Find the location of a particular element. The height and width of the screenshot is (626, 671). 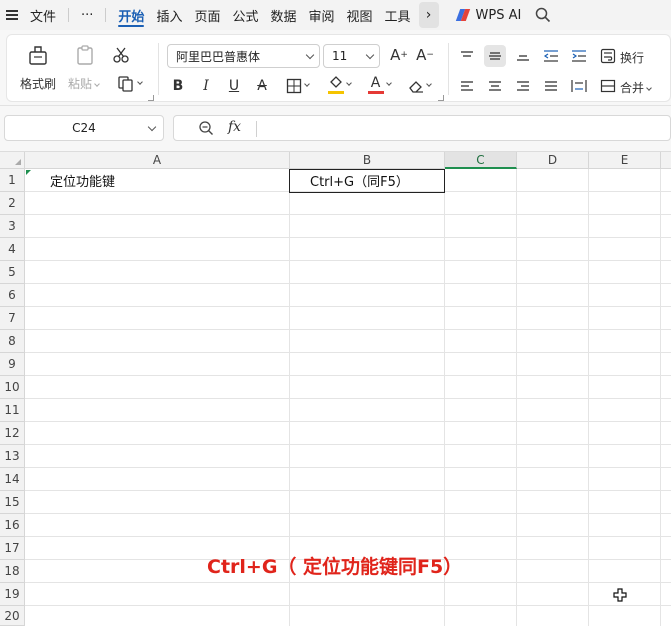

row-header-15: 15 is located at coordinates (12, 502).